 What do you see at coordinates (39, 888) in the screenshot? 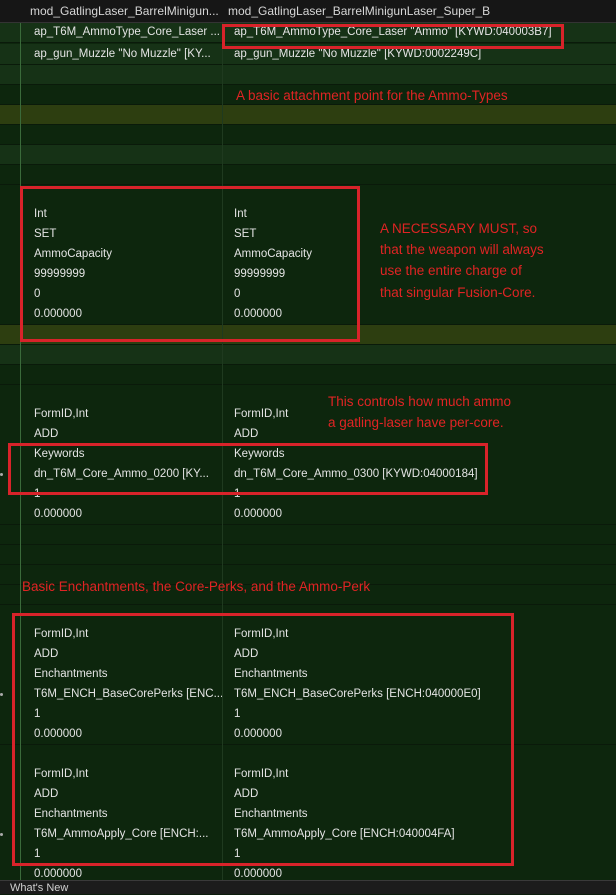
I see `whats-new-label: What's New` at bounding box center [39, 888].